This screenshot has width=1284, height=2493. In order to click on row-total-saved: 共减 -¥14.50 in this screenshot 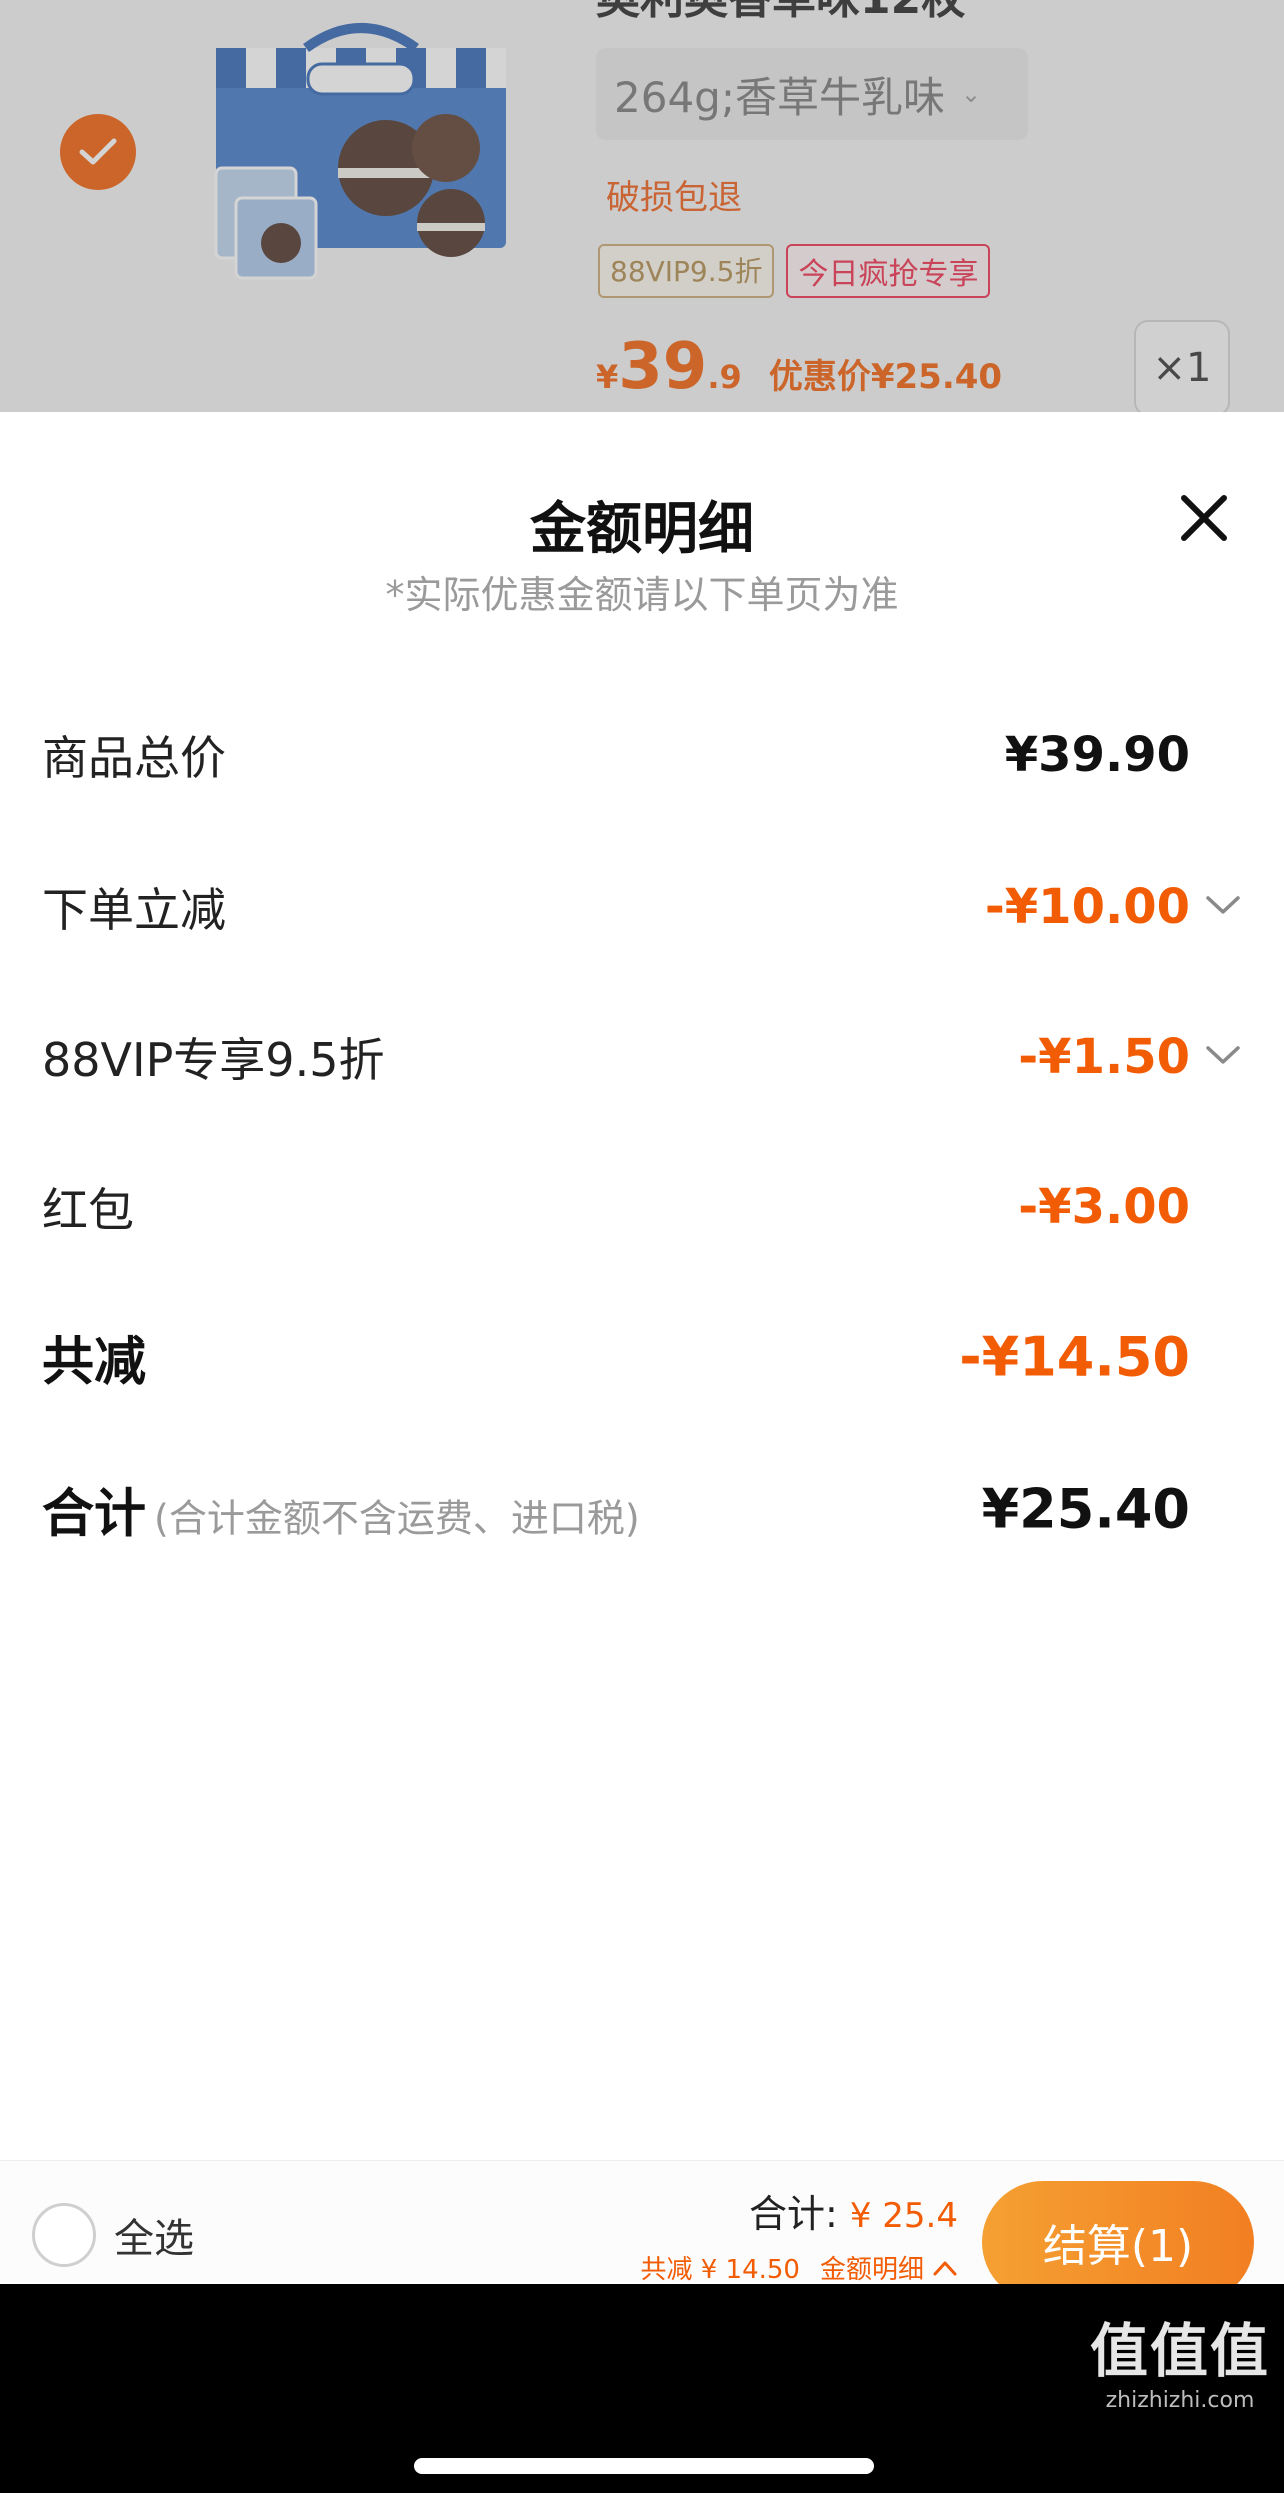, I will do `click(642, 1357)`.